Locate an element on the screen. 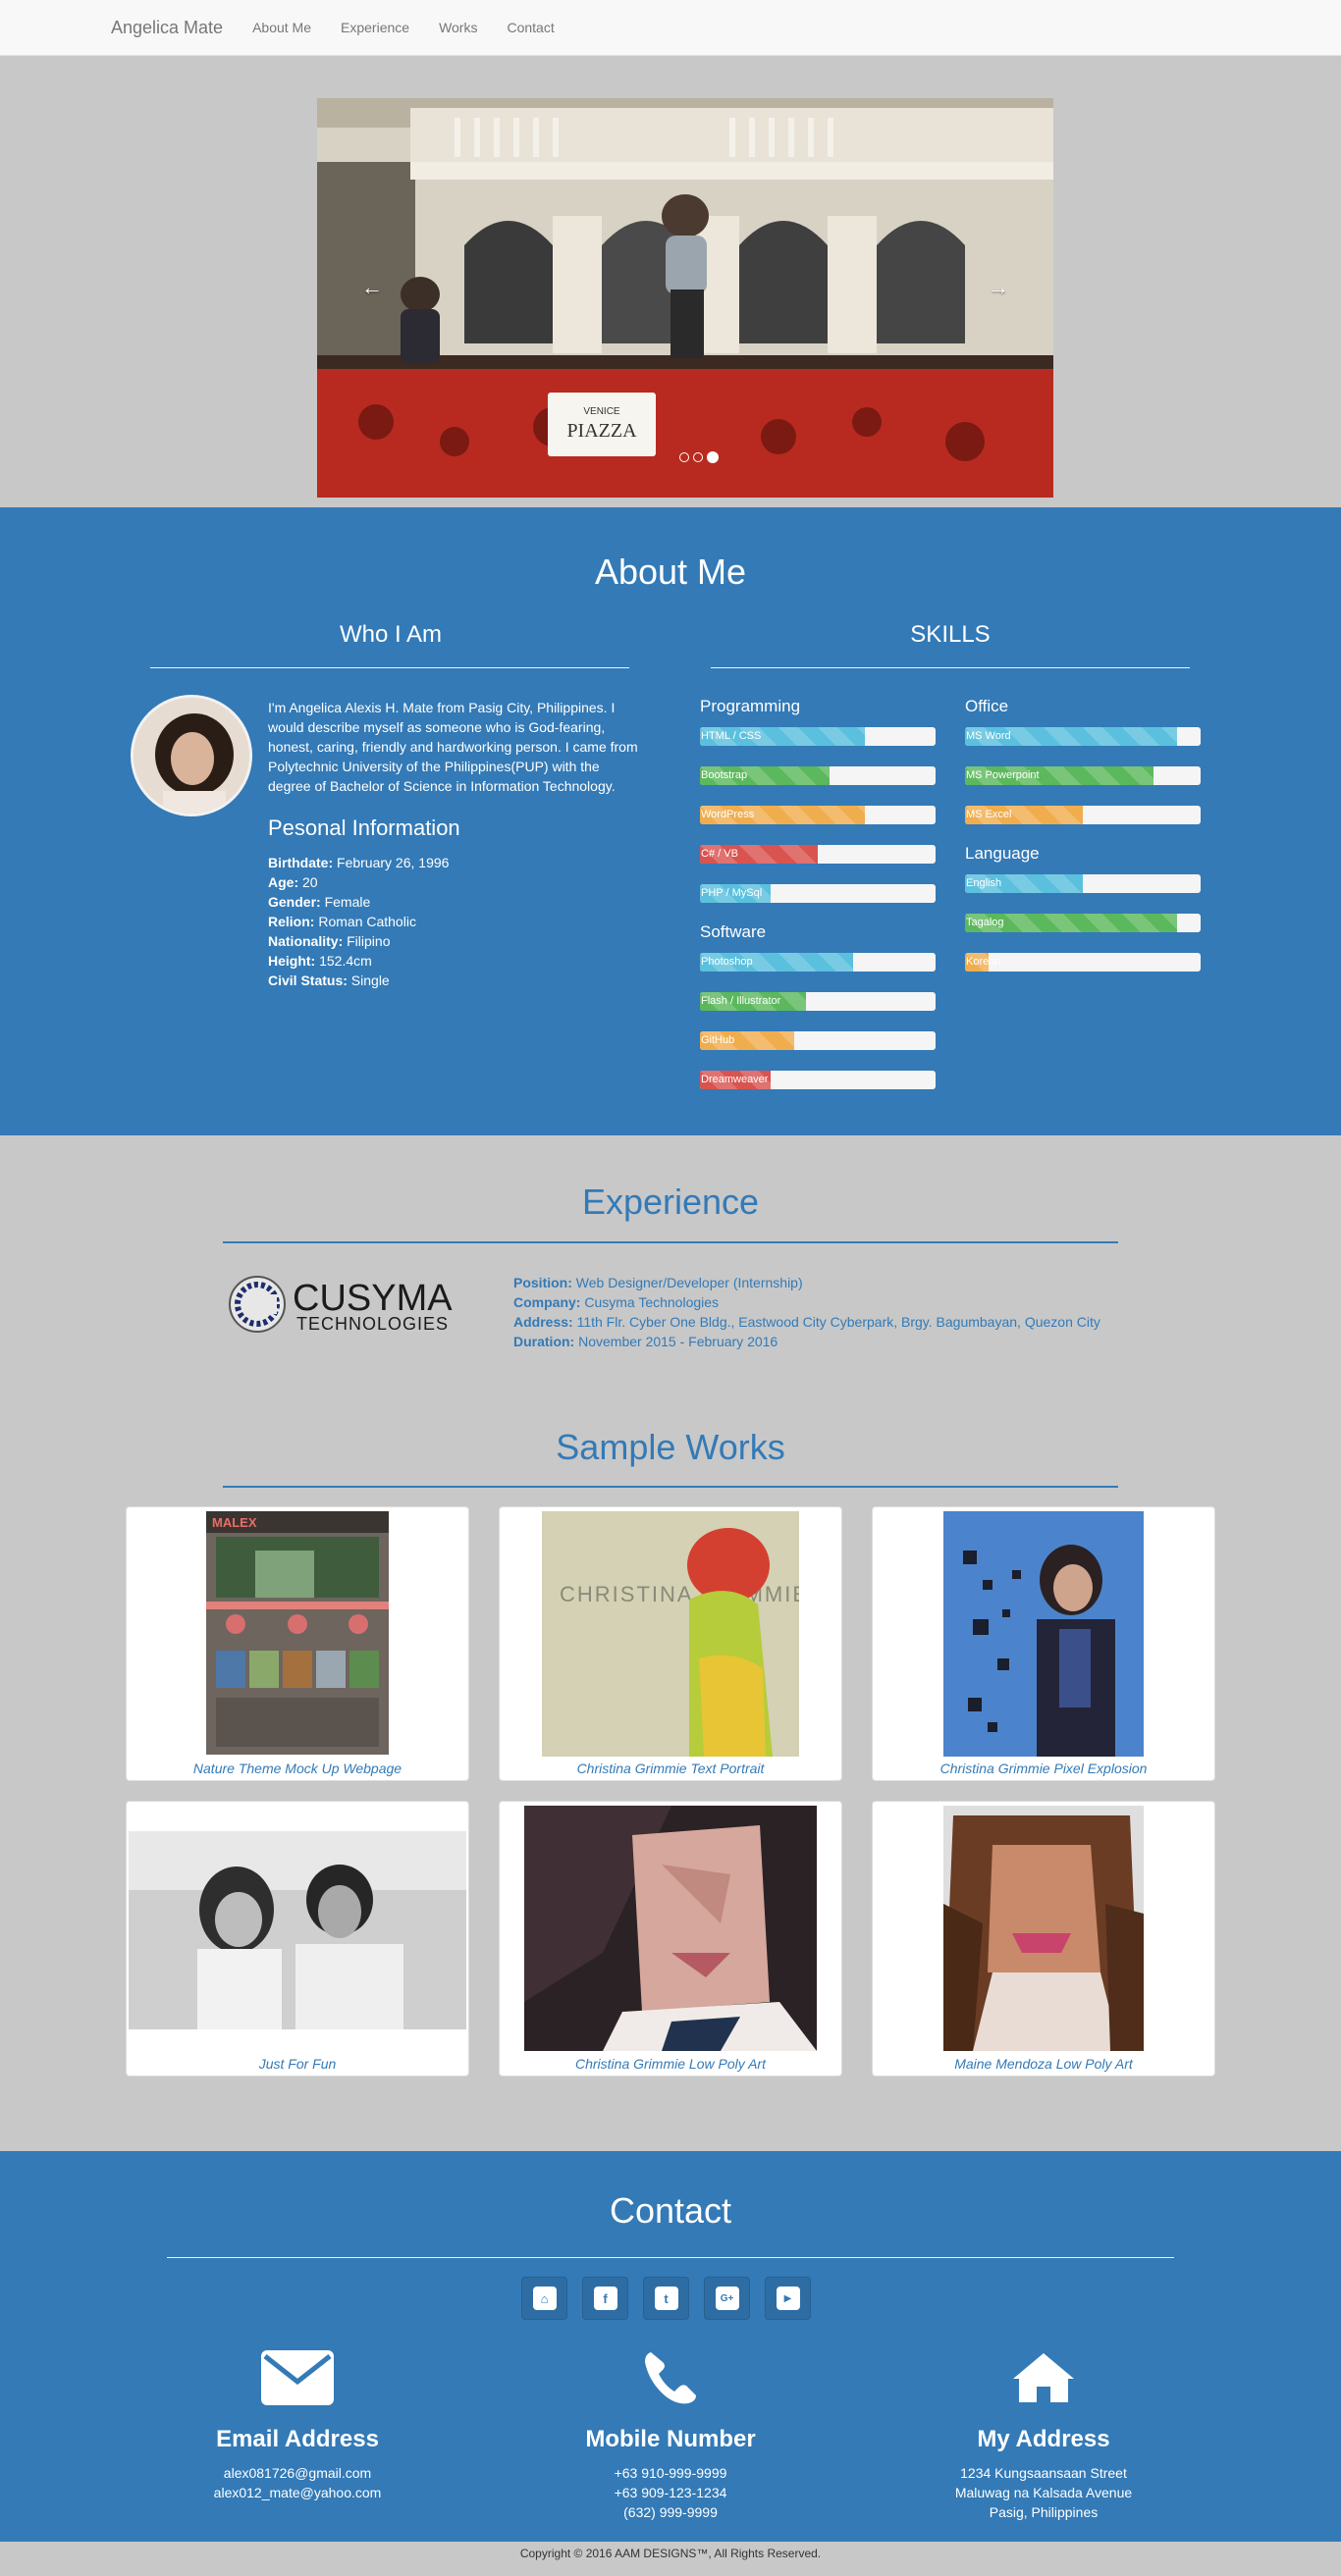 The width and height of the screenshot is (1341, 2576). work-card: Just For Fun is located at coordinates (297, 1939).